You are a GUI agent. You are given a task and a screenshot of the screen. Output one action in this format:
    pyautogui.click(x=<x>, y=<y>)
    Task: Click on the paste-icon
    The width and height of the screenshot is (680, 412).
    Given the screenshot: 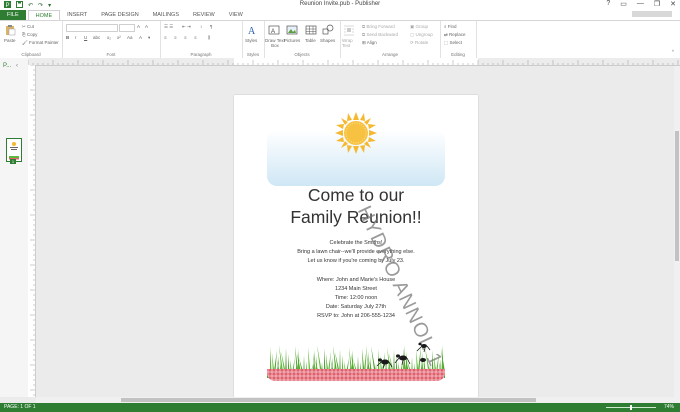 What is the action you would take?
    pyautogui.click(x=10, y=30)
    